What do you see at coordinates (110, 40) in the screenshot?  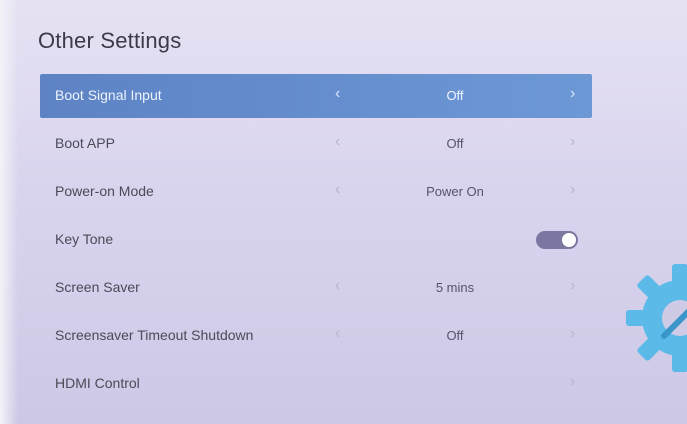 I see `page-title: Other Settings` at bounding box center [110, 40].